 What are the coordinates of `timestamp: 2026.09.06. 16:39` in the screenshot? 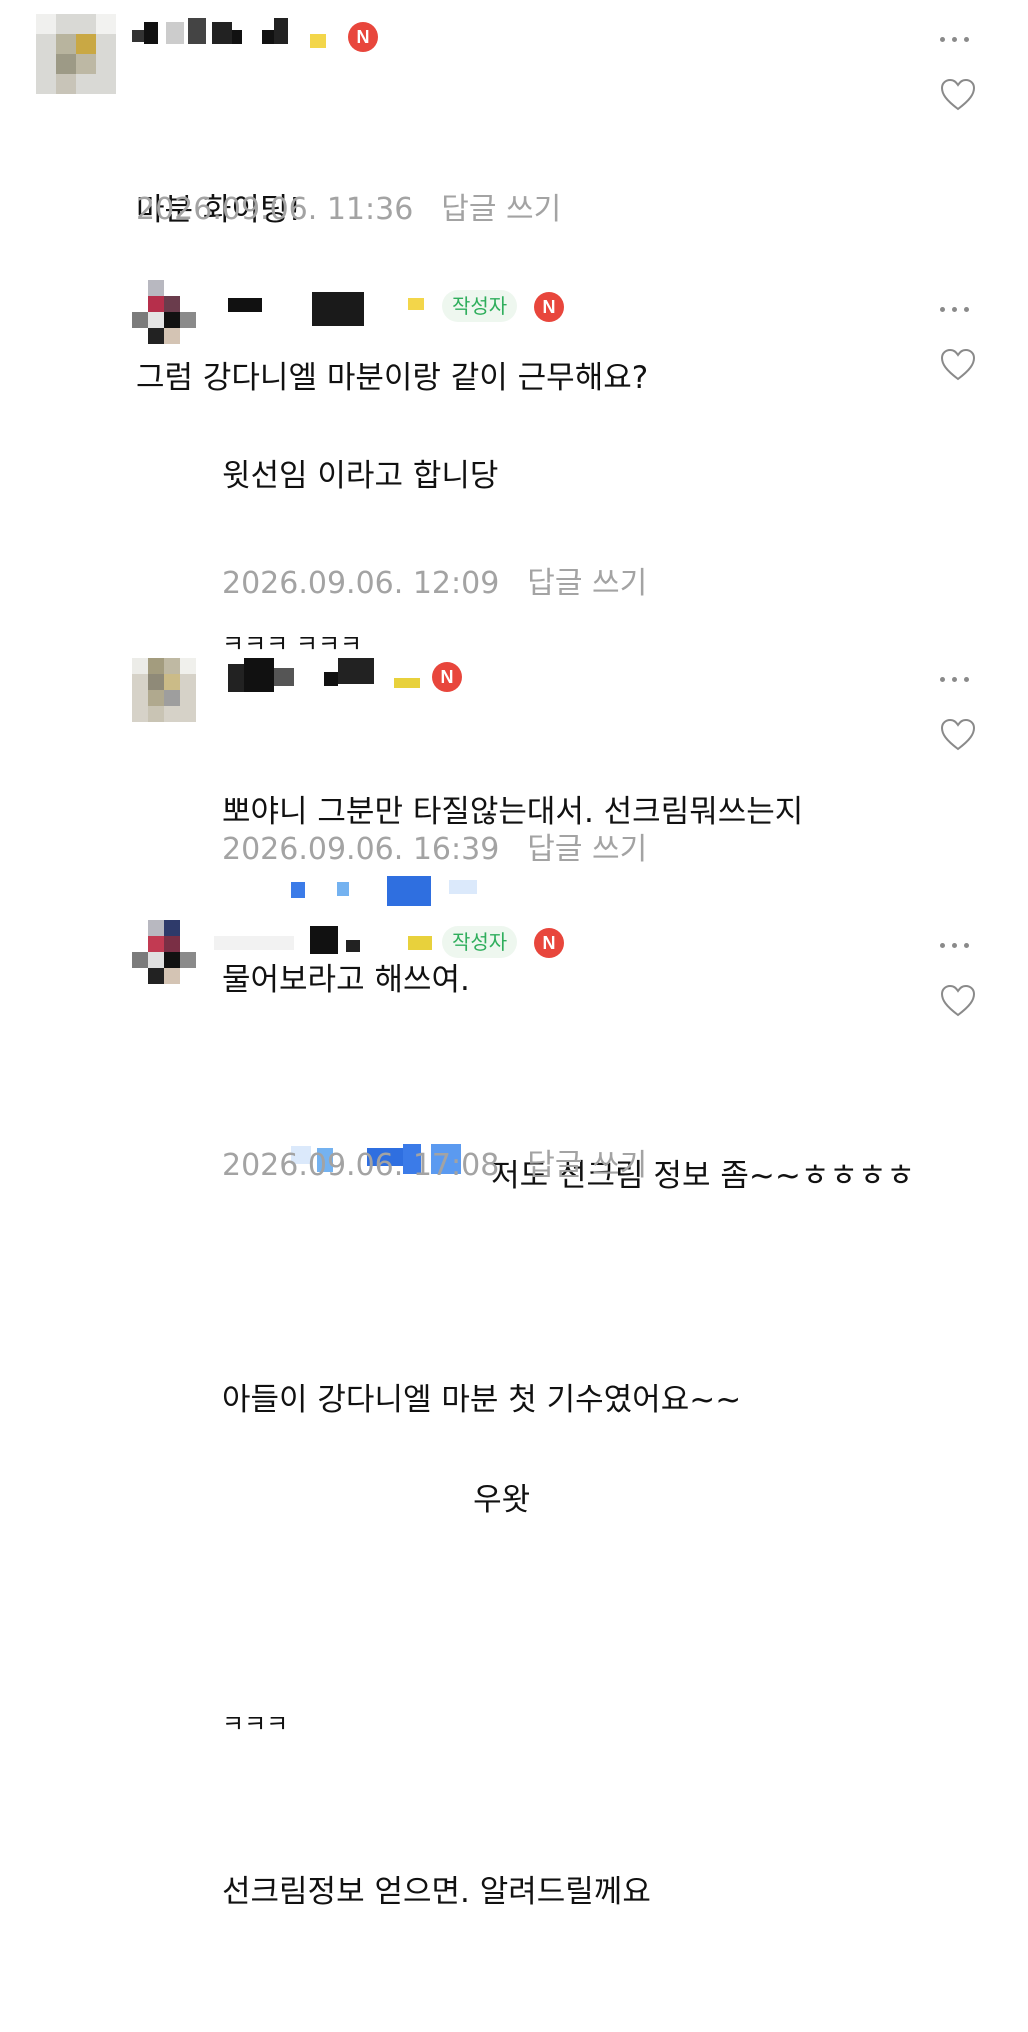 It's located at (361, 849).